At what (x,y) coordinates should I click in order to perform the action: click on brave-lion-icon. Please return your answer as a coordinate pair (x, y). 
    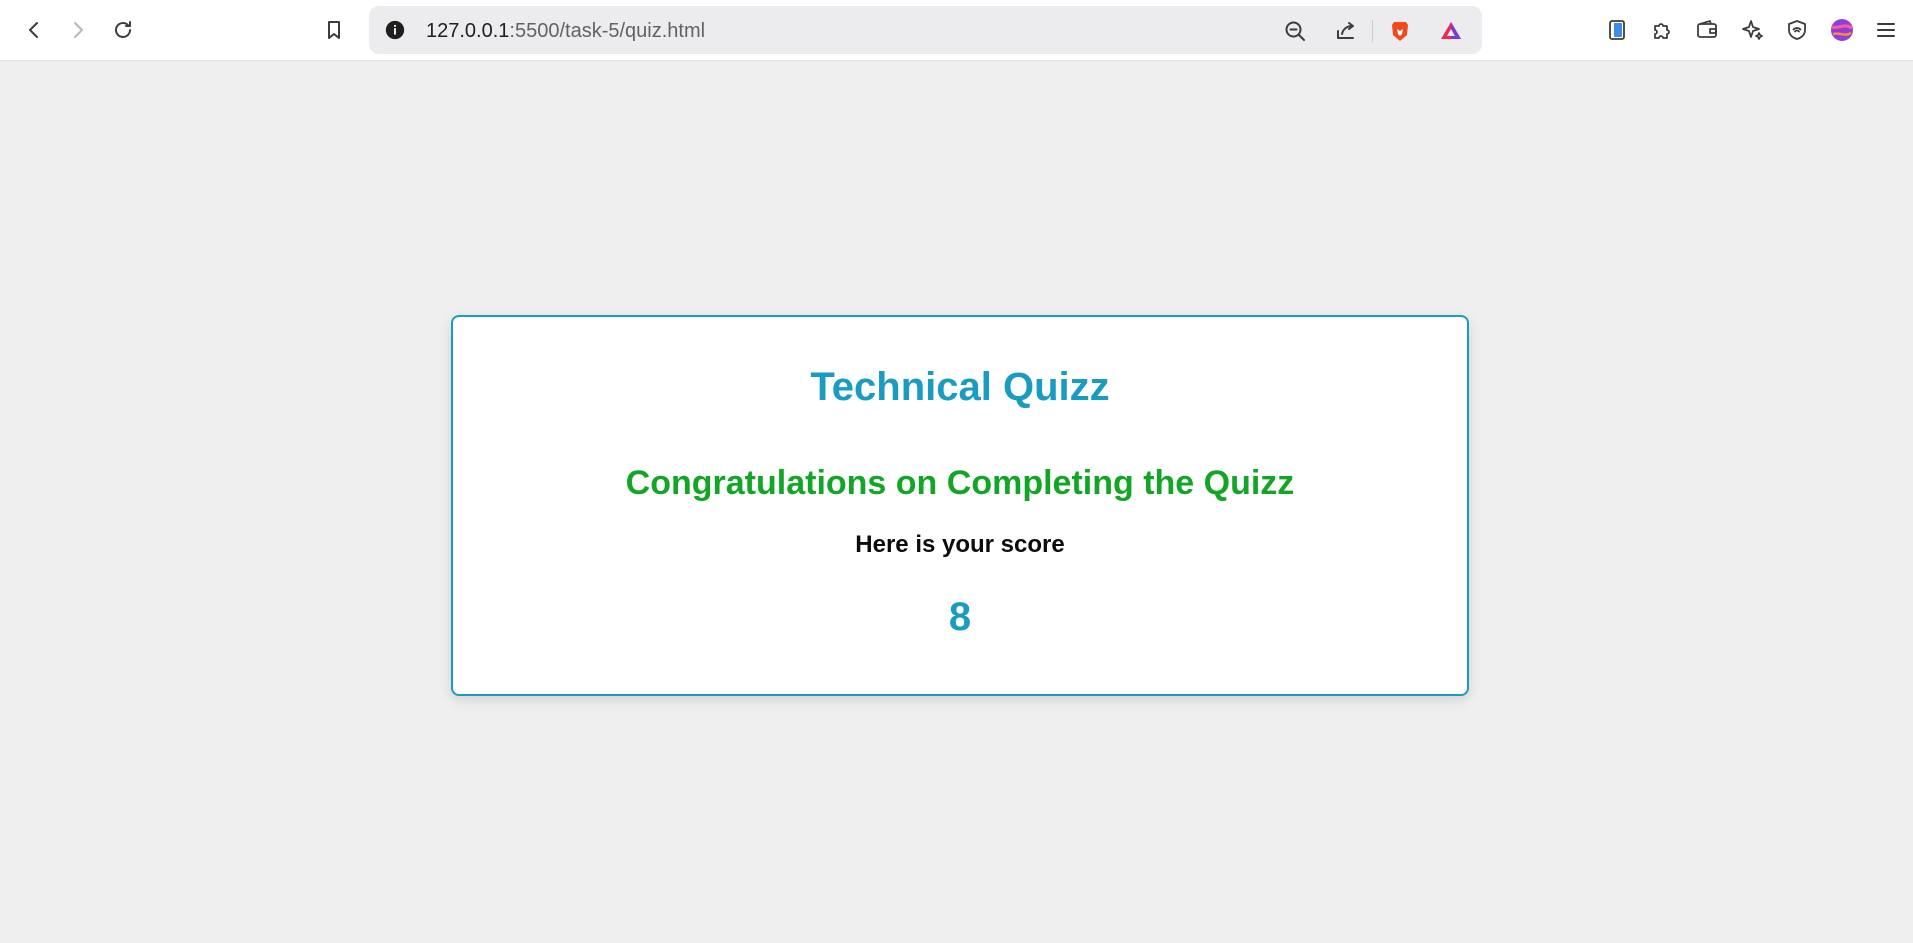
    Looking at the image, I should click on (1400, 31).